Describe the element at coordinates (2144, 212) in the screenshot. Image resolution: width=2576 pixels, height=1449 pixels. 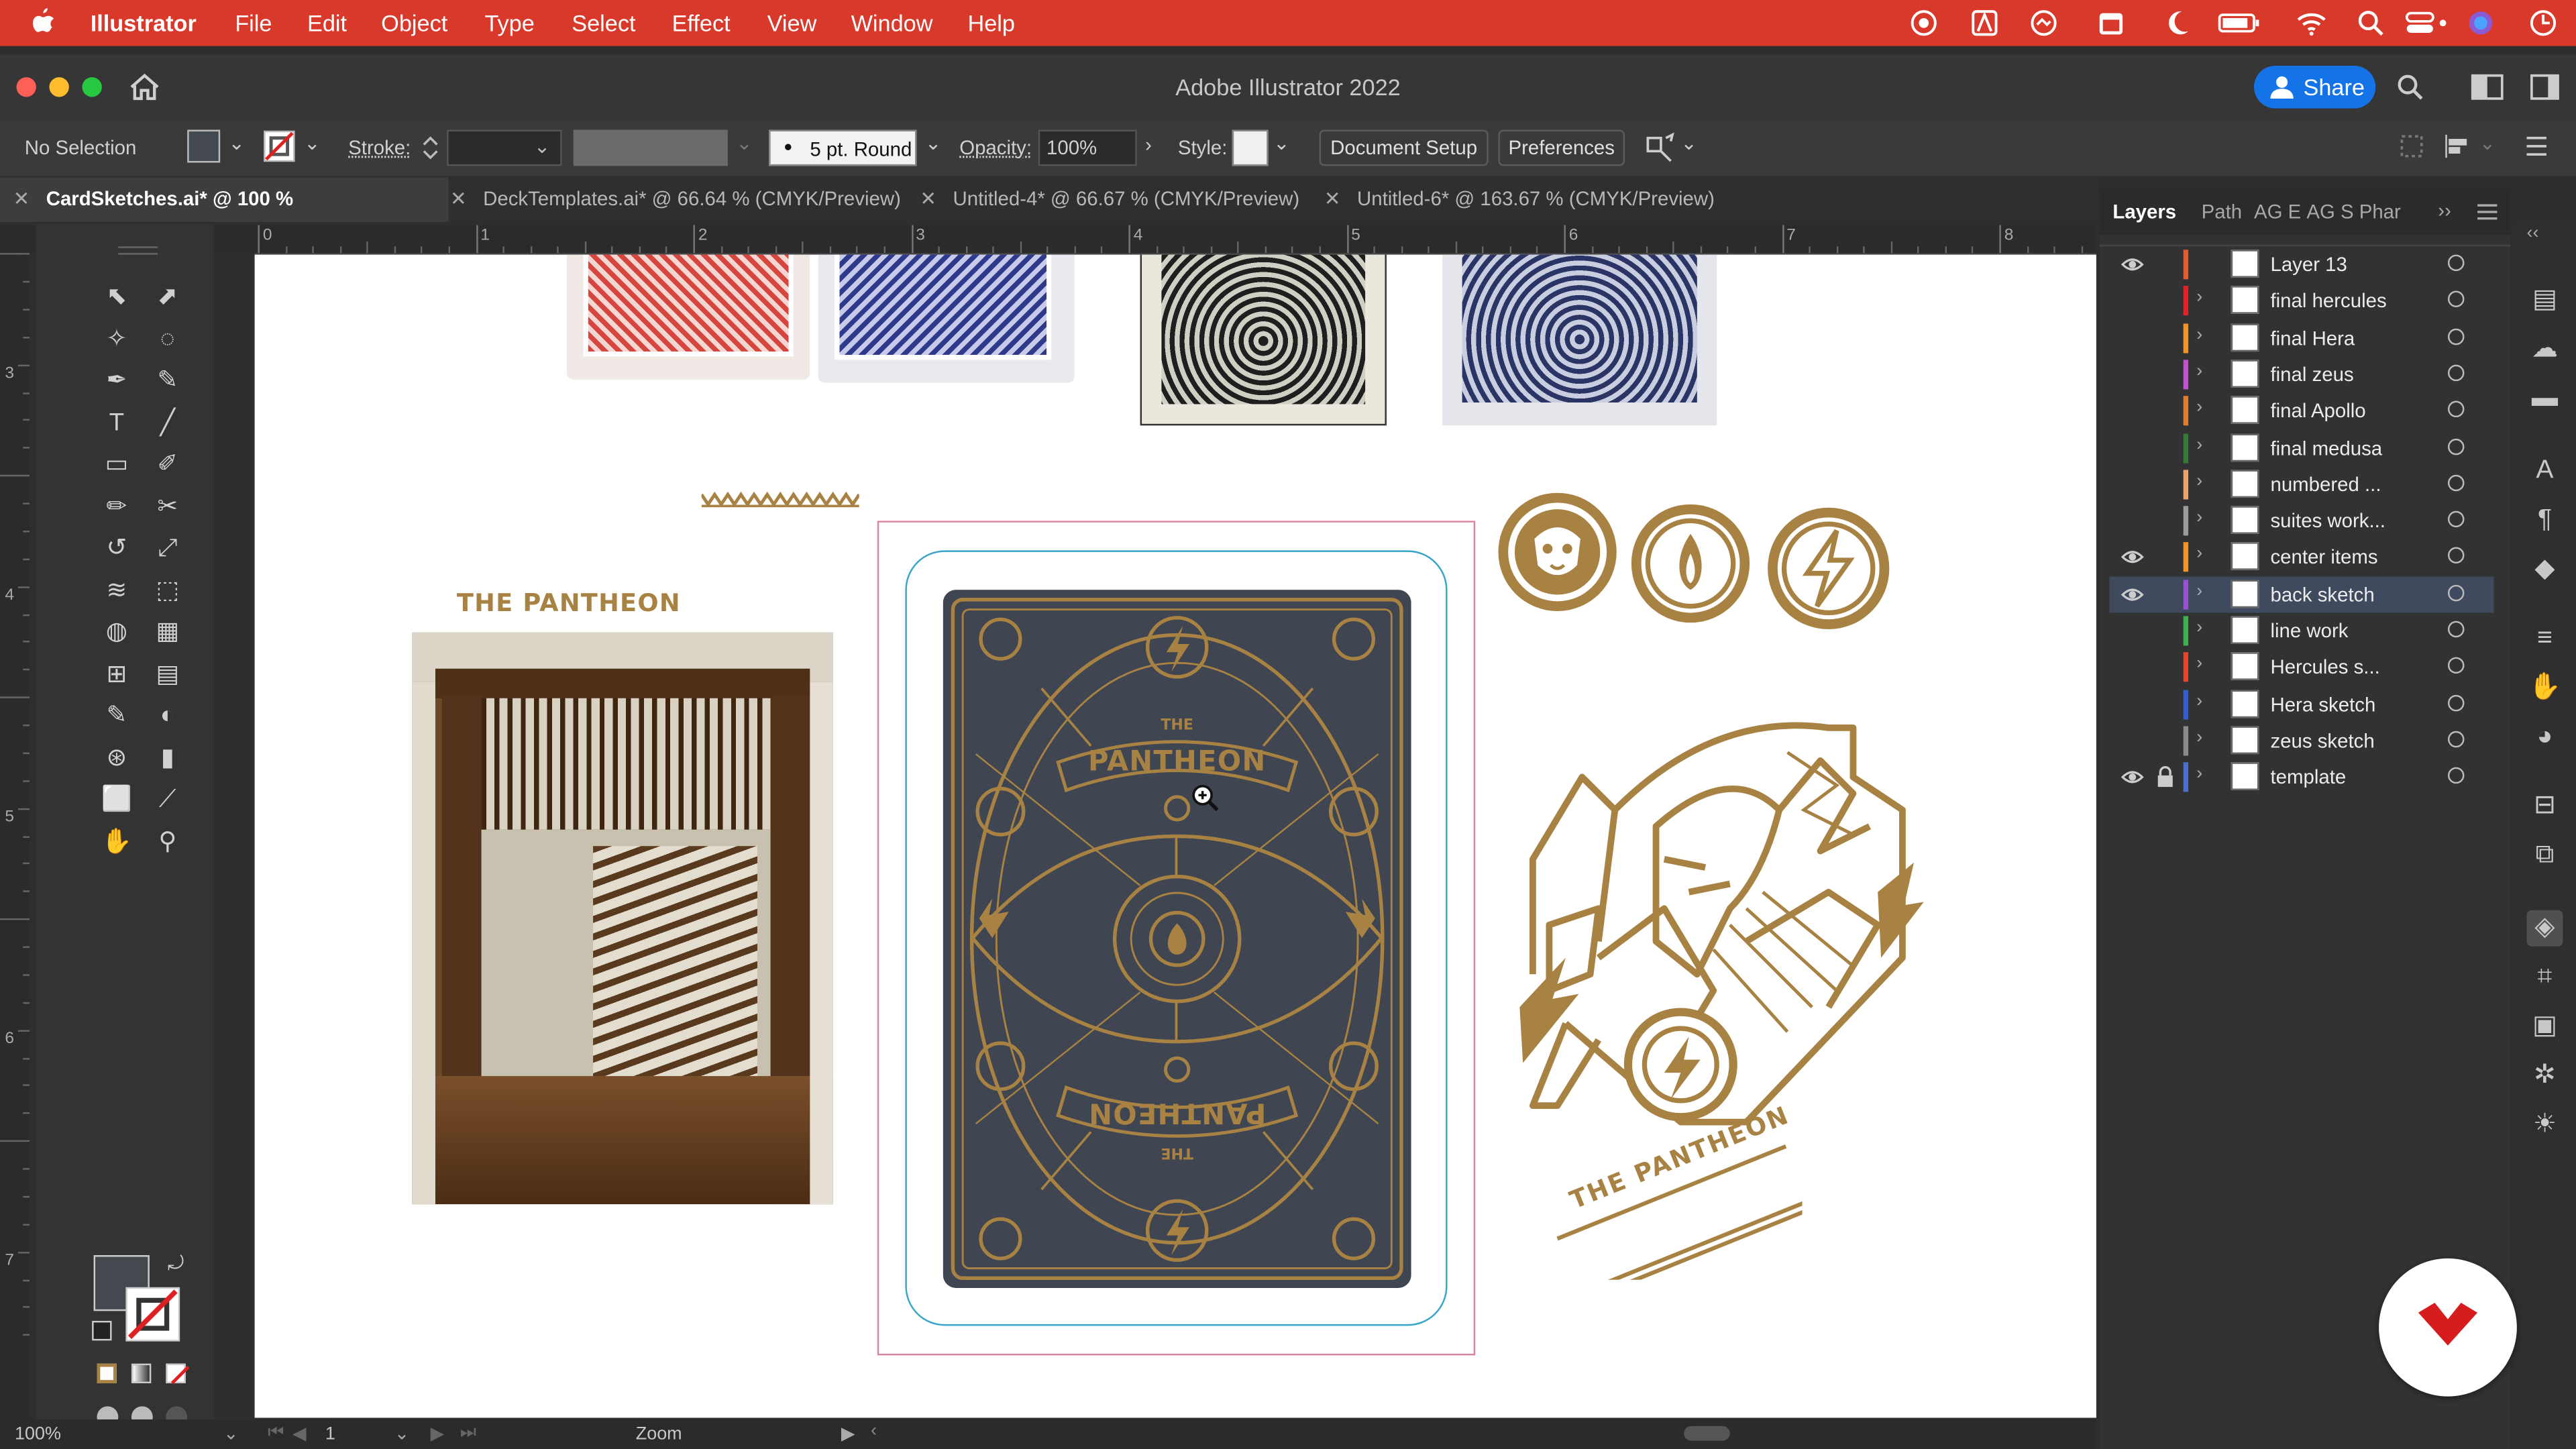
I see `tab-layers: Layers` at that location.